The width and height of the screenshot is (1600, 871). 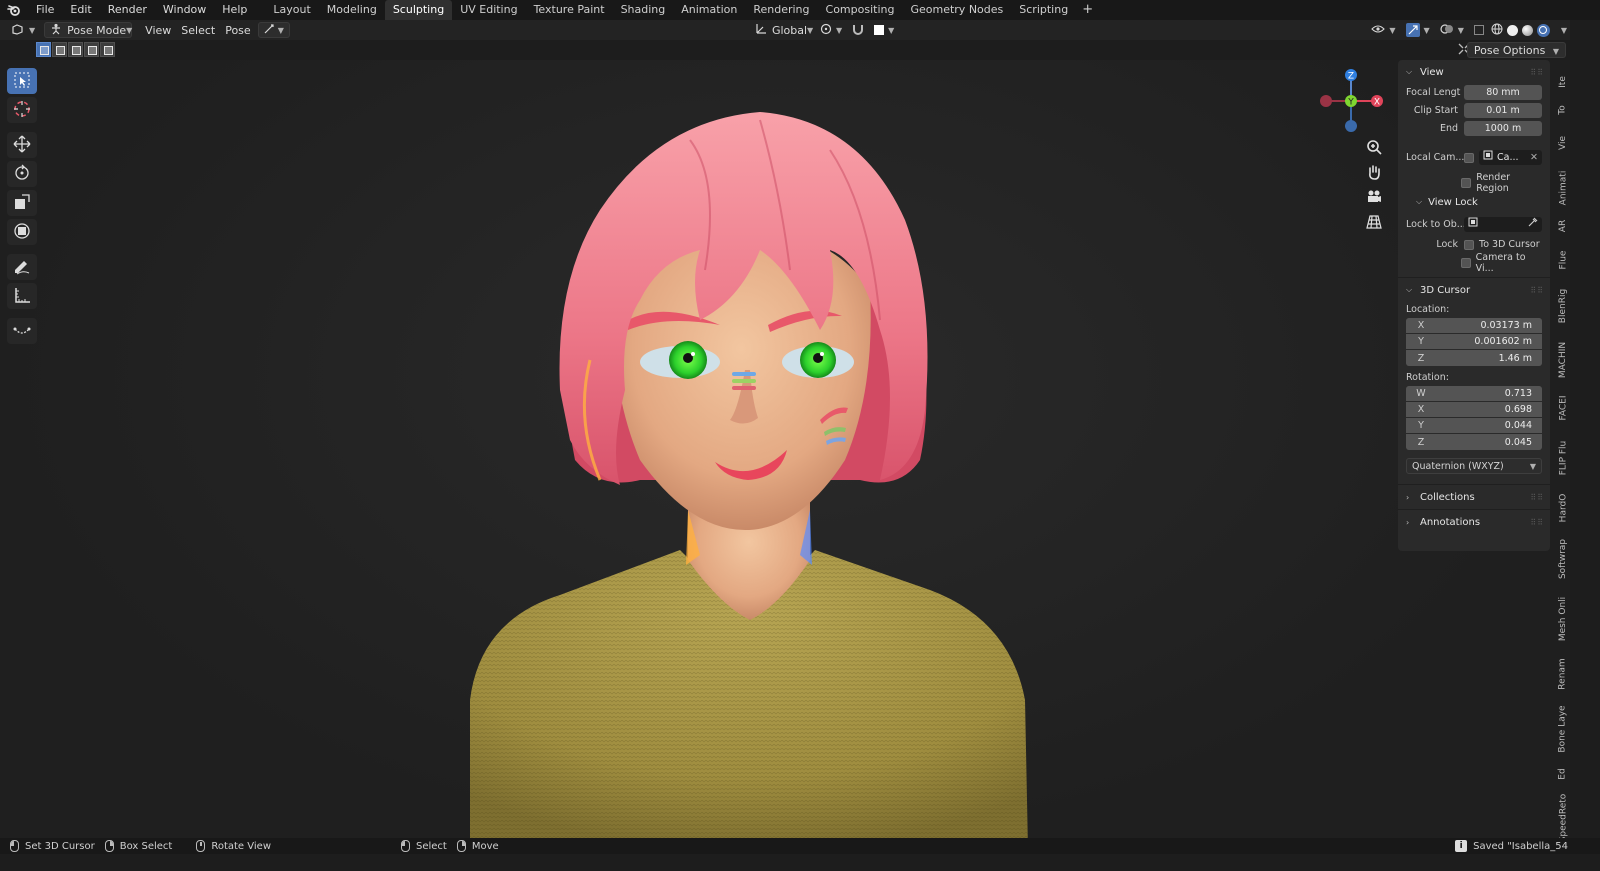 I want to click on view-section-header: ⌵ View ⠿⠿, so click(x=1474, y=72).